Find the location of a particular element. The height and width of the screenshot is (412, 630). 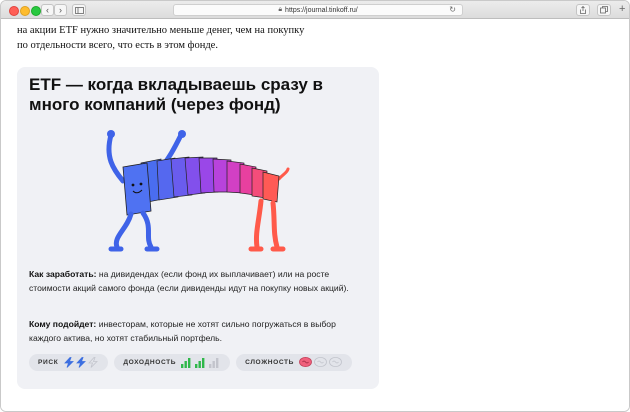

brain-filled-icon is located at coordinates (305, 362).